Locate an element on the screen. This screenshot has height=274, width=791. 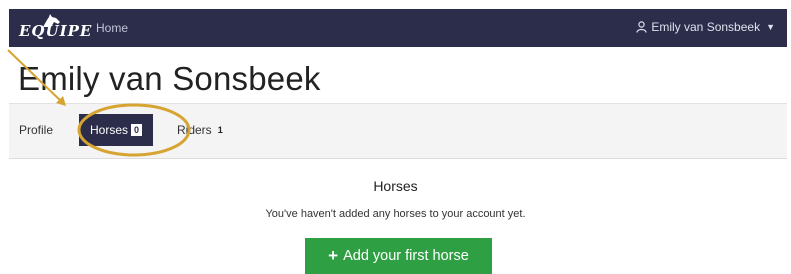
plus-icon: + is located at coordinates (333, 255).